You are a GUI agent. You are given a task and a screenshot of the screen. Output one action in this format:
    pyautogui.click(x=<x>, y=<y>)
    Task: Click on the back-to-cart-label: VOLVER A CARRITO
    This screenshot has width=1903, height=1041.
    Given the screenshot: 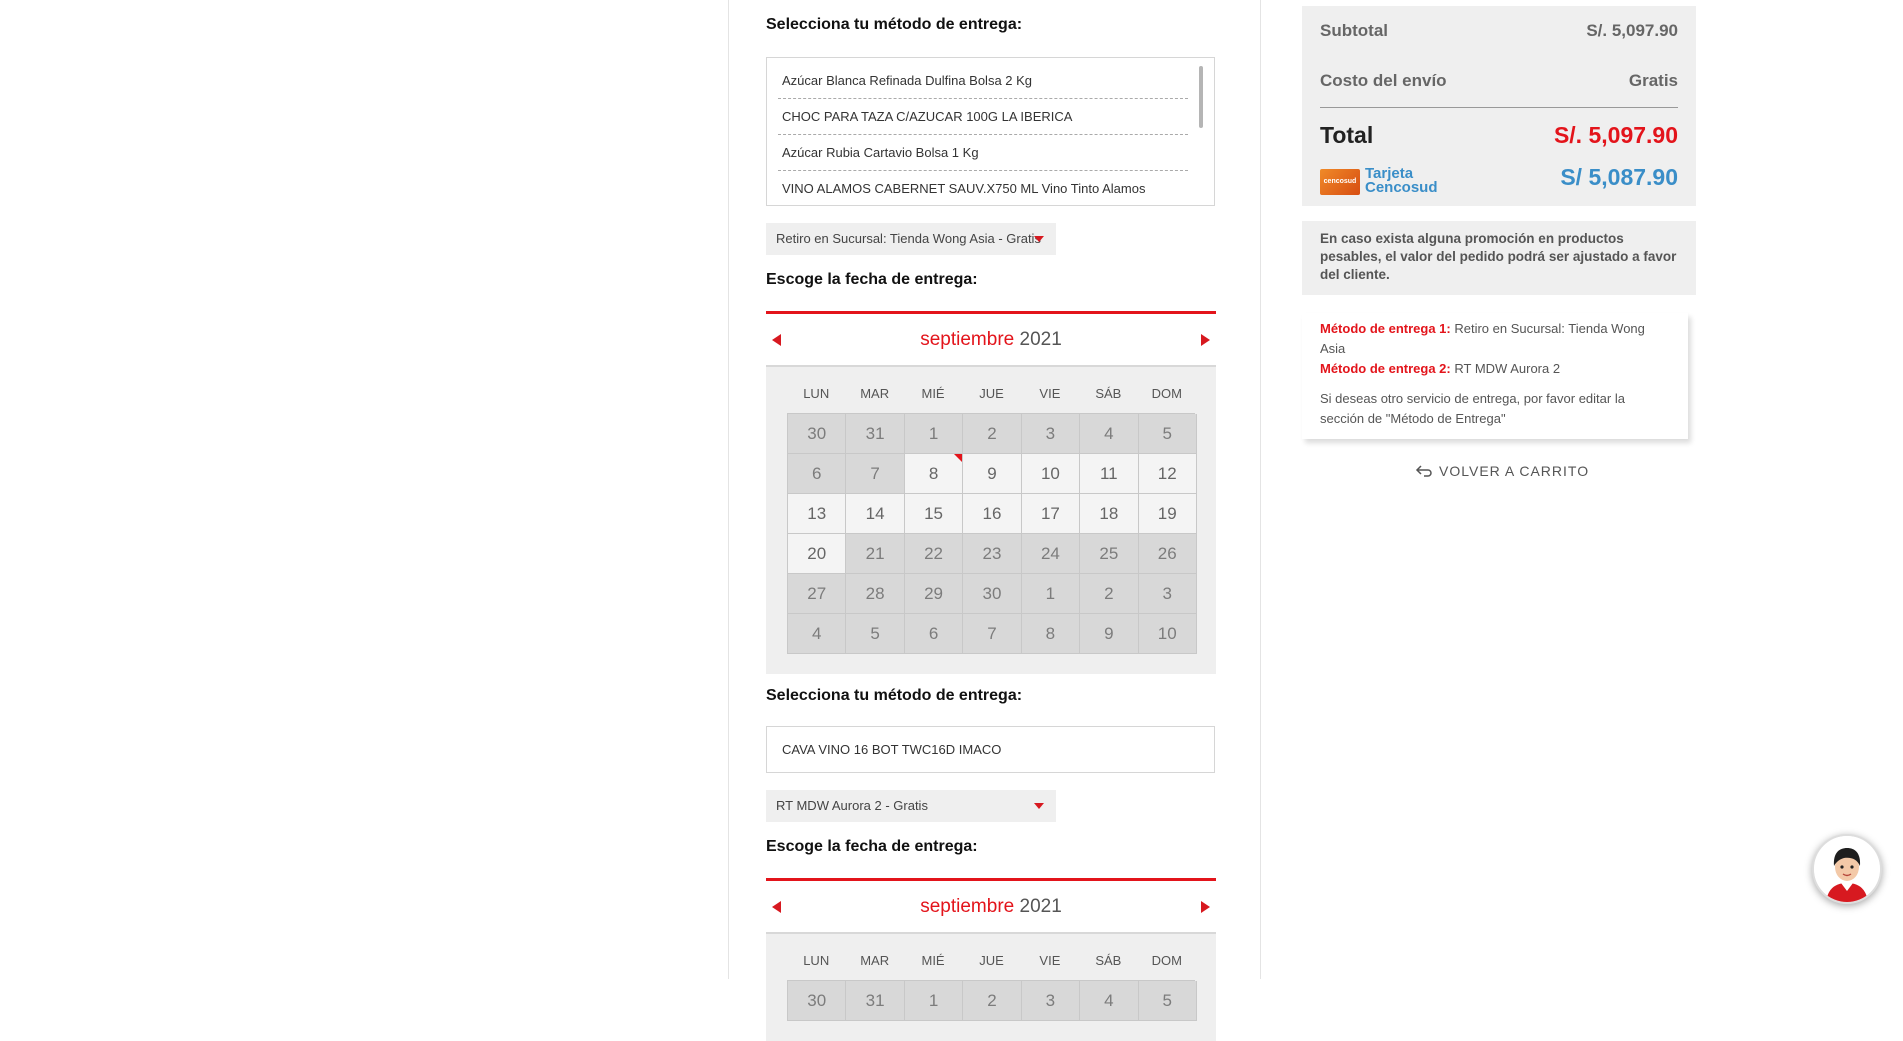 What is the action you would take?
    pyautogui.click(x=1514, y=471)
    